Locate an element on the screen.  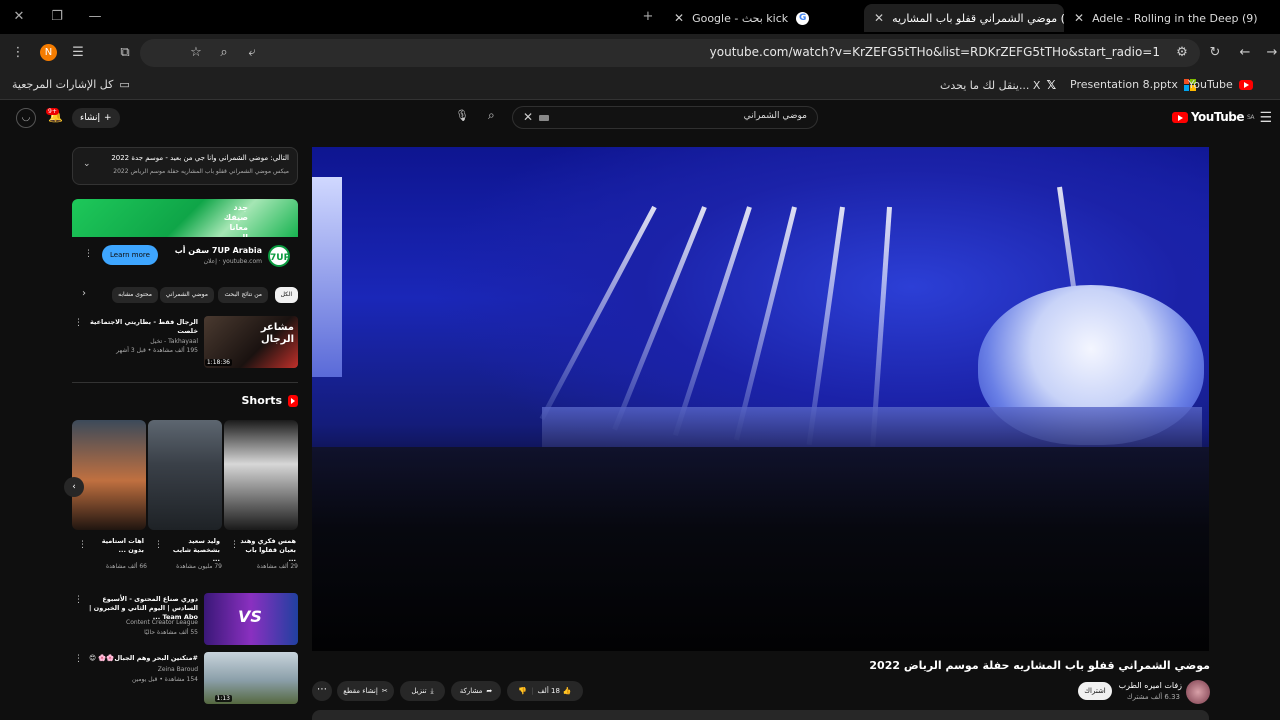
chevron-right-icon: › is located at coordinates (84, 293).